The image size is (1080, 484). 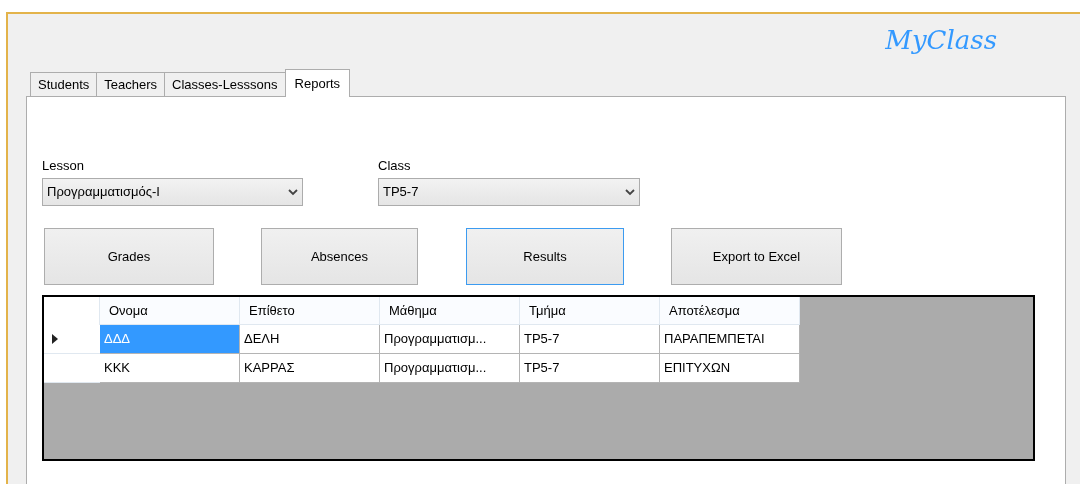 What do you see at coordinates (310, 311) in the screenshot?
I see `column-header: Επίθετο` at bounding box center [310, 311].